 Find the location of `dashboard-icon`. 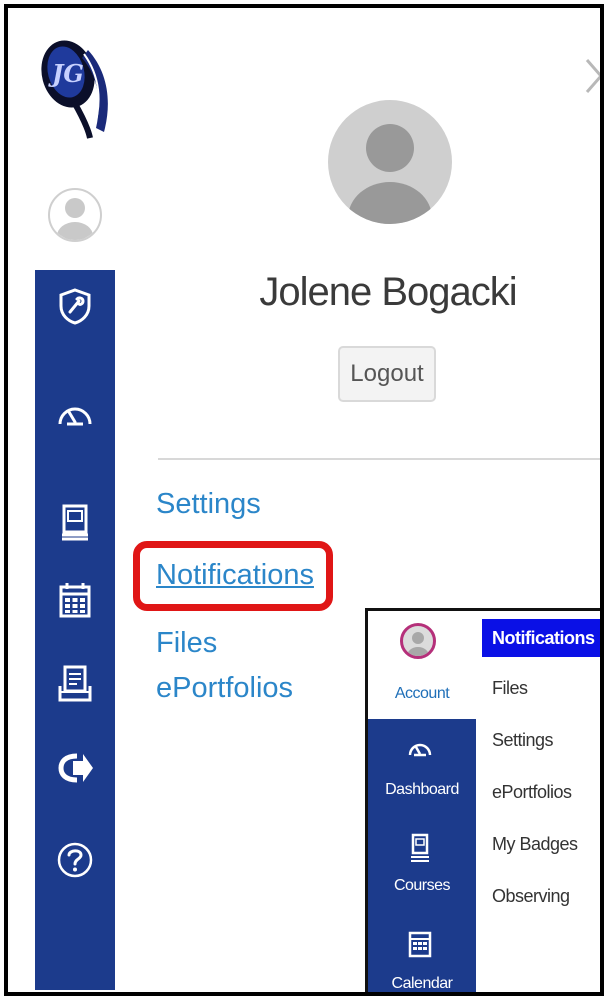

dashboard-icon is located at coordinates (75, 416).